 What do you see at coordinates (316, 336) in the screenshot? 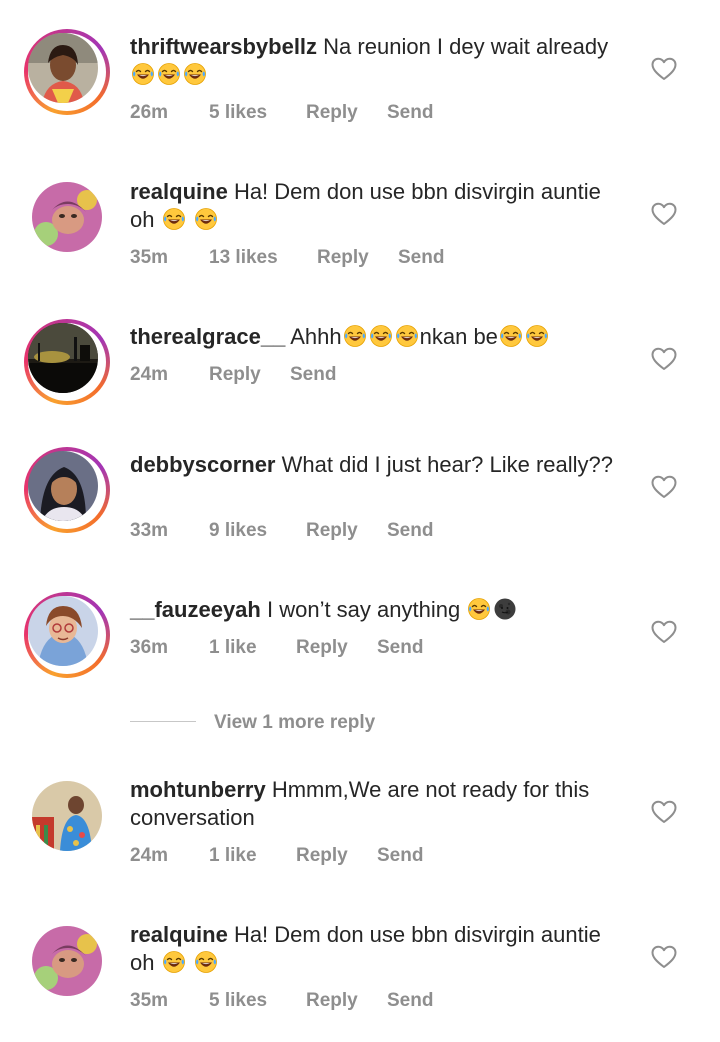
I see `comment-text: Ahhh` at bounding box center [316, 336].